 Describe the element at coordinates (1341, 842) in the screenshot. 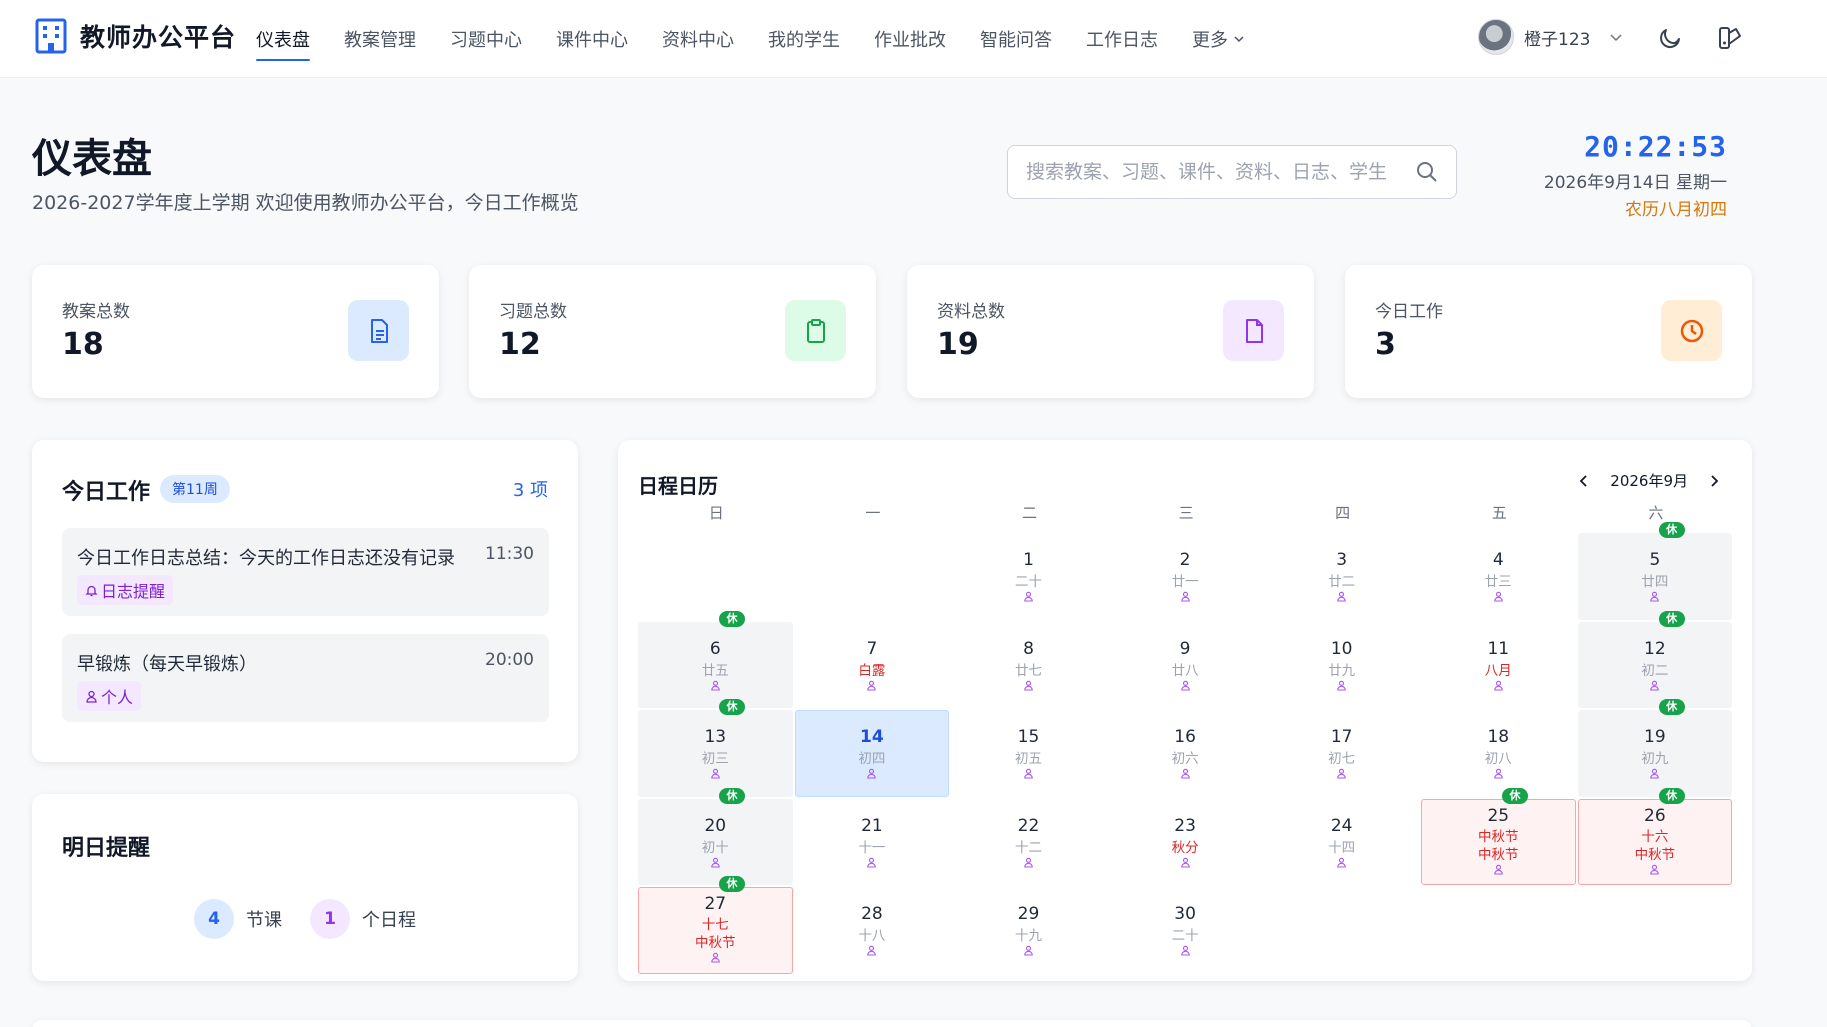

I see `calendar-day: 24 十四` at that location.